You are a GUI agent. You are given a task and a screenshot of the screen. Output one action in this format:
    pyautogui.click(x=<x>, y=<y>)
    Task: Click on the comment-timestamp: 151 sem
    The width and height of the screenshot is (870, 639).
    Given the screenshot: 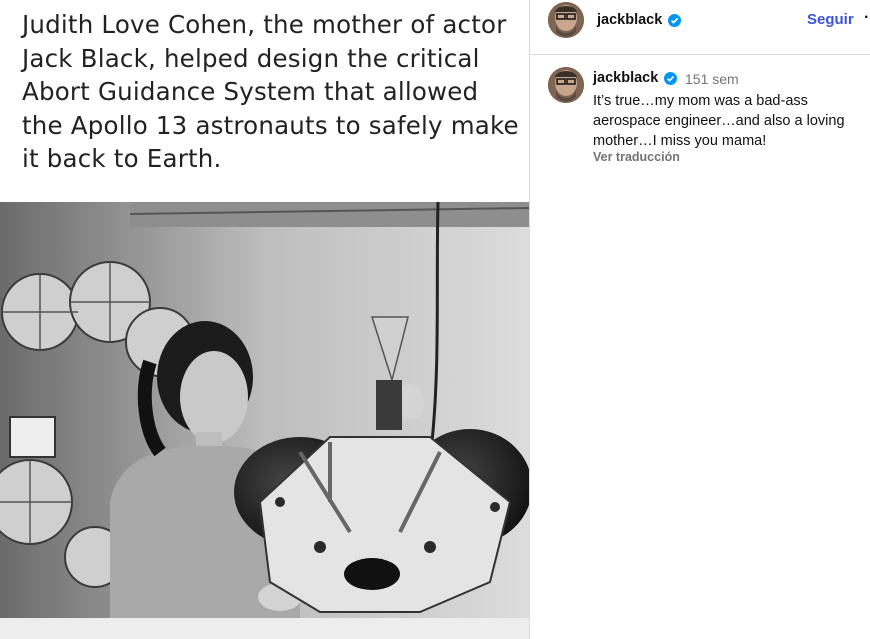 What is the action you would take?
    pyautogui.click(x=712, y=79)
    